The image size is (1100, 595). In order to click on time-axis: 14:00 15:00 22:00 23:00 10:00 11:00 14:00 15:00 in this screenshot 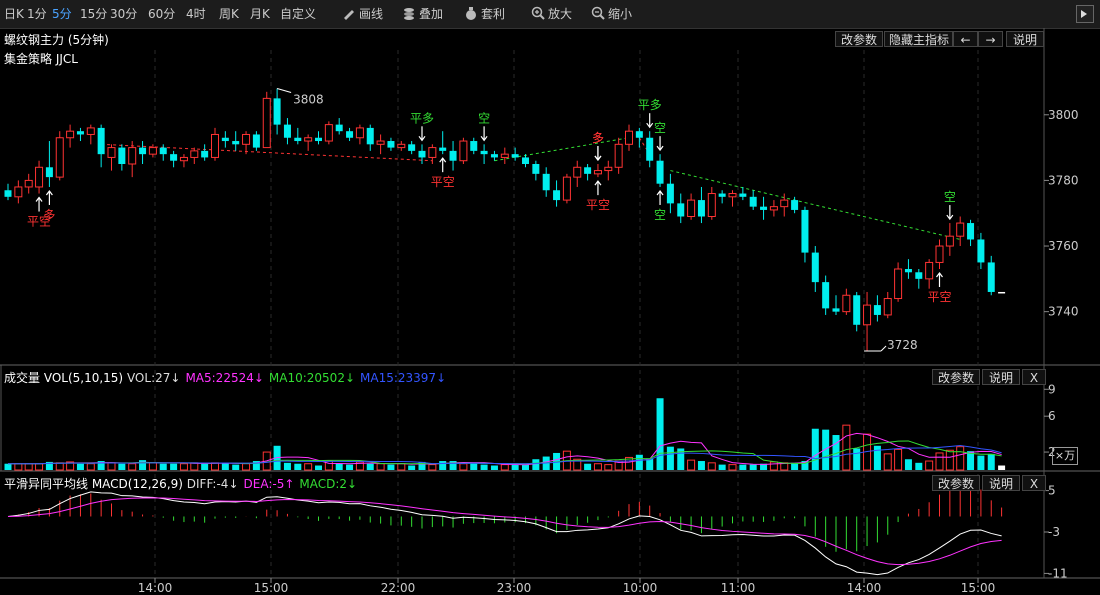, I will do `click(566, 586)`.